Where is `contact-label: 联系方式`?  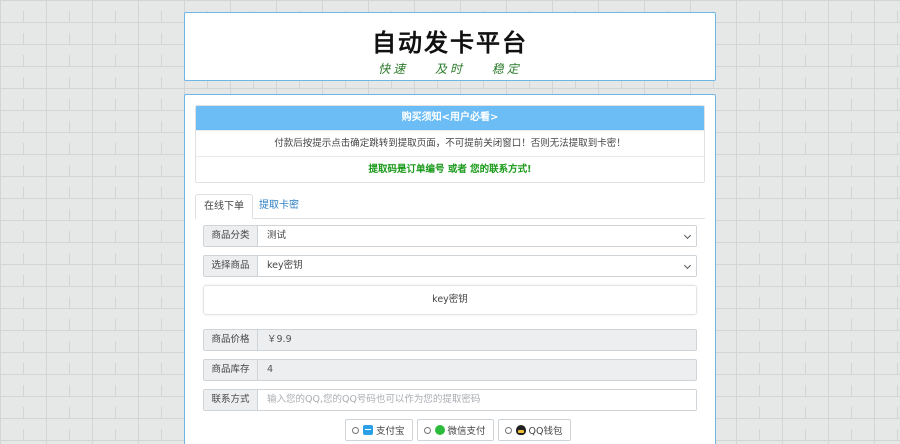 contact-label: 联系方式 is located at coordinates (231, 400).